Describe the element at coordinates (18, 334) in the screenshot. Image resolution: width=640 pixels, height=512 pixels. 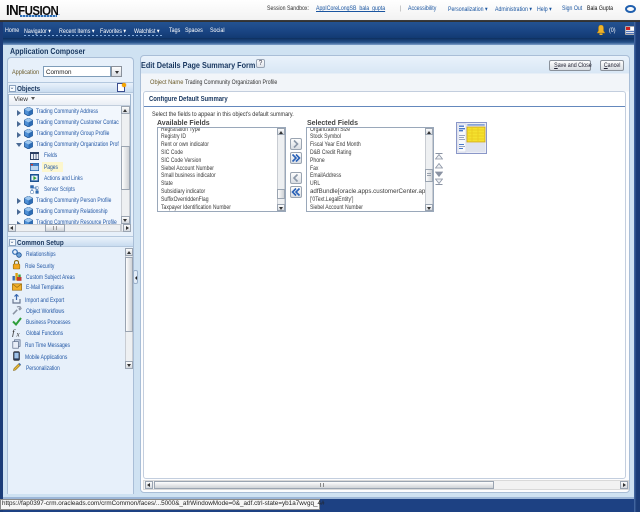
I see `svg-text: x` at that location.